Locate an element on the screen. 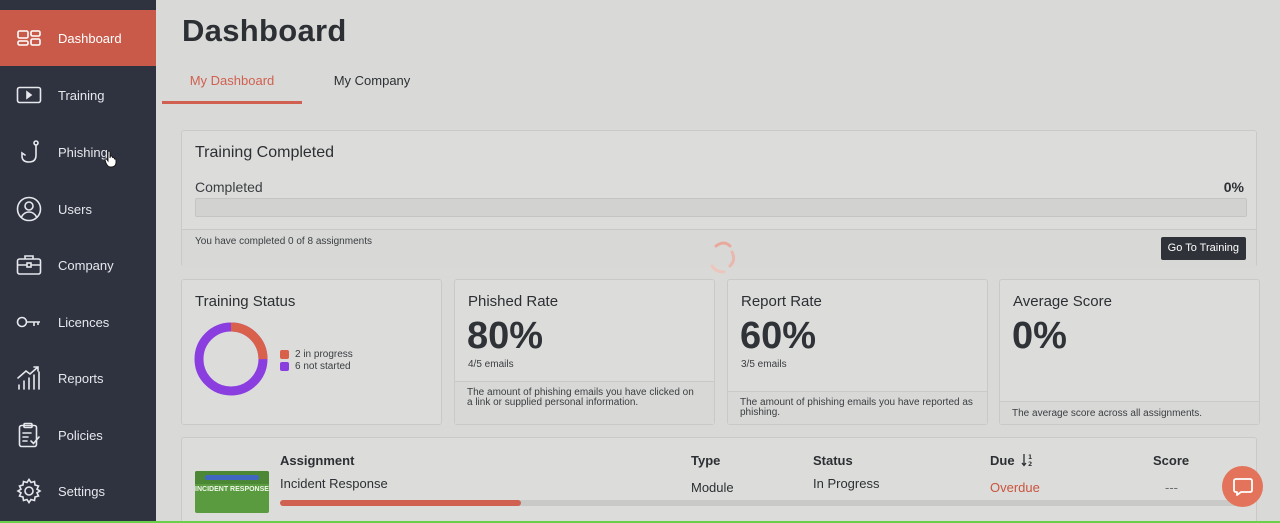  loading-spinner-icon is located at coordinates (723, 257).